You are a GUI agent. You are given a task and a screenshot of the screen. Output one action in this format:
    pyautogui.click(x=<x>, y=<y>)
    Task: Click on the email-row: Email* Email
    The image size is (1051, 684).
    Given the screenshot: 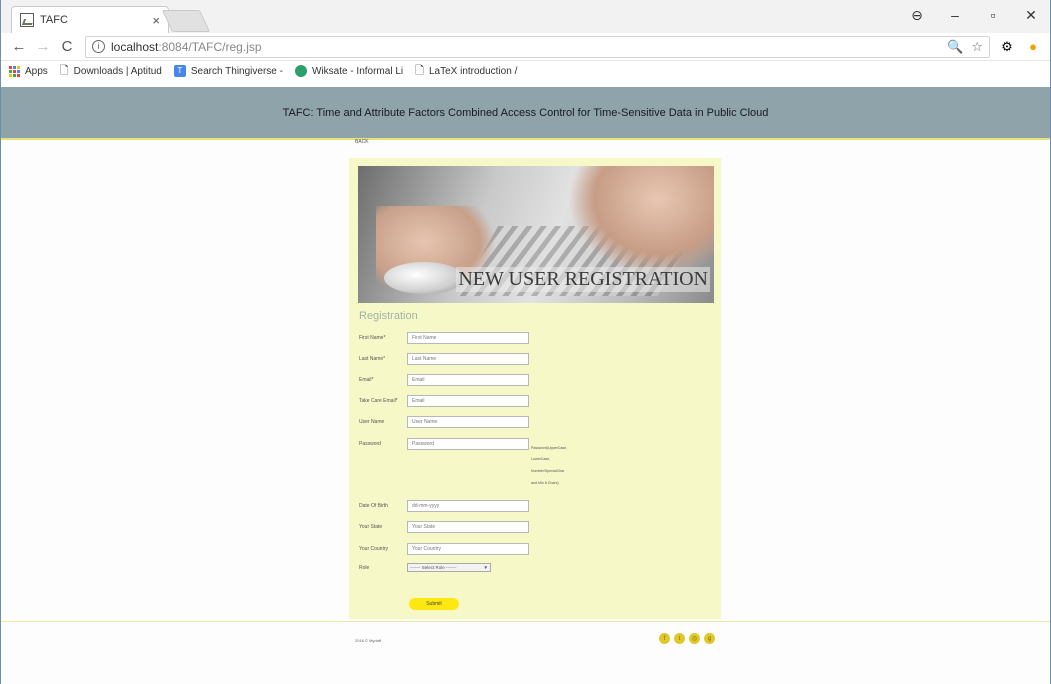 What is the action you would take?
    pyautogui.click(x=444, y=380)
    